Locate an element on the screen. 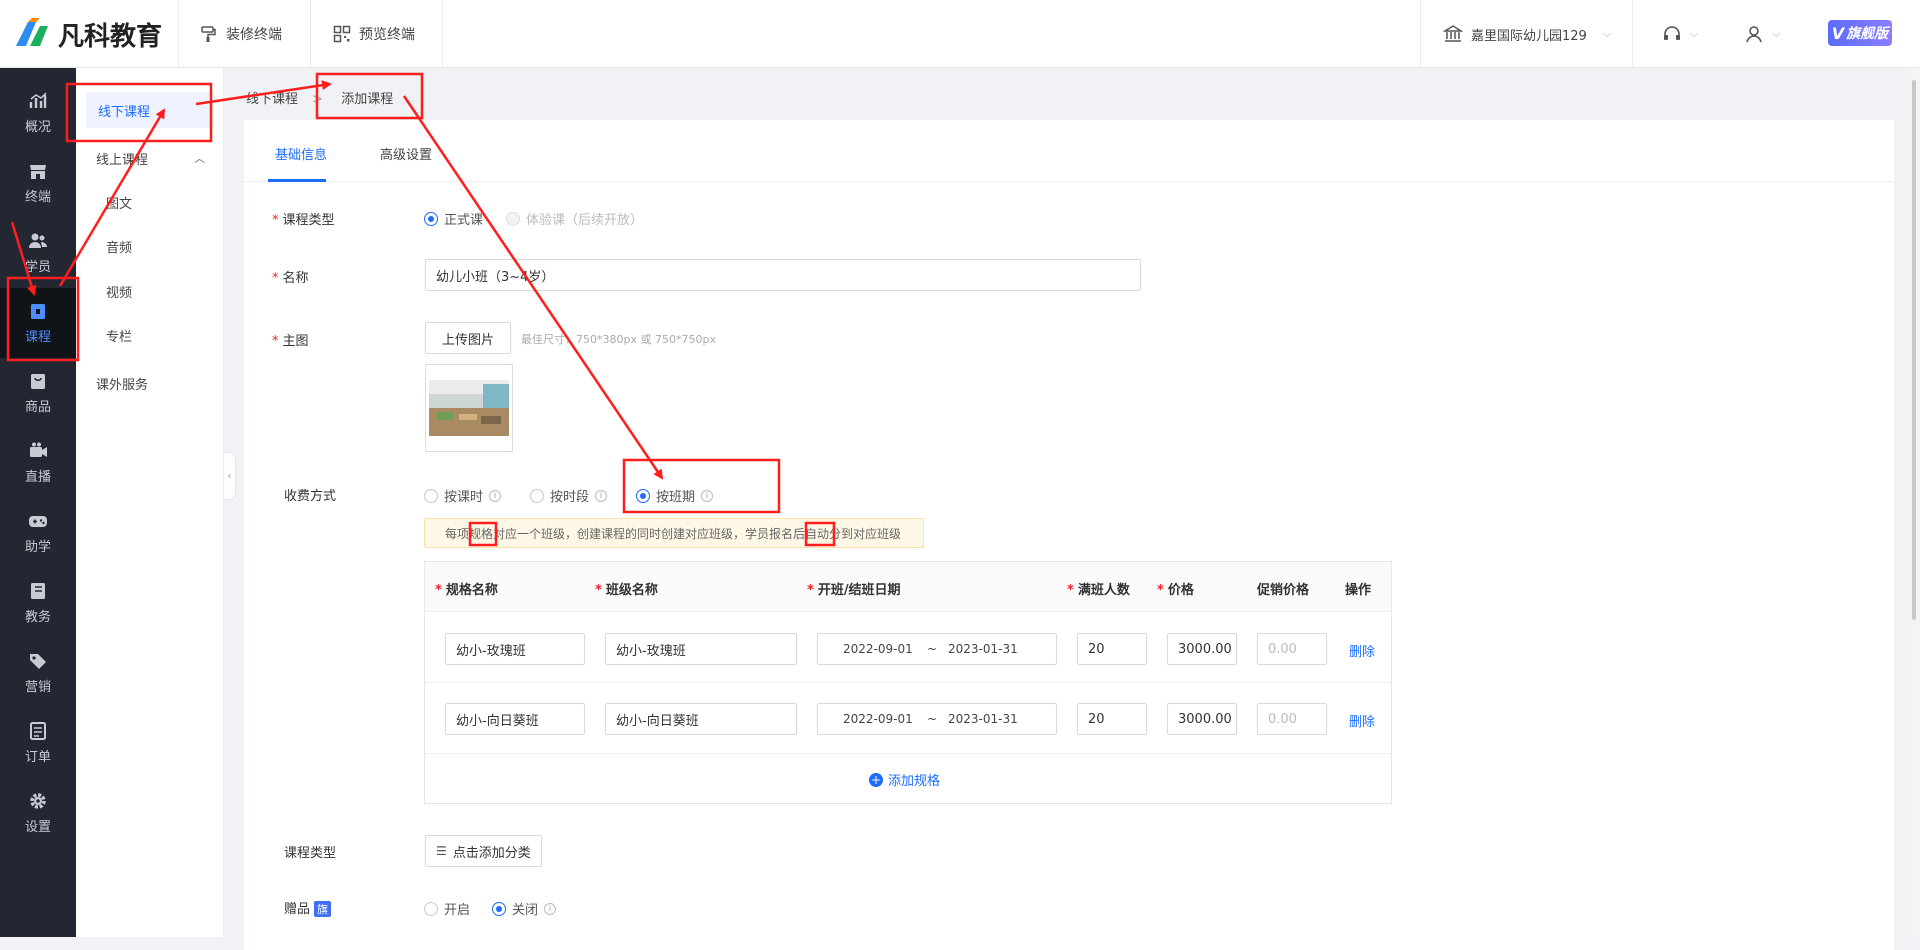 The height and width of the screenshot is (950, 1920). sidebar-item-orders: 订单 is located at coordinates (38, 743).